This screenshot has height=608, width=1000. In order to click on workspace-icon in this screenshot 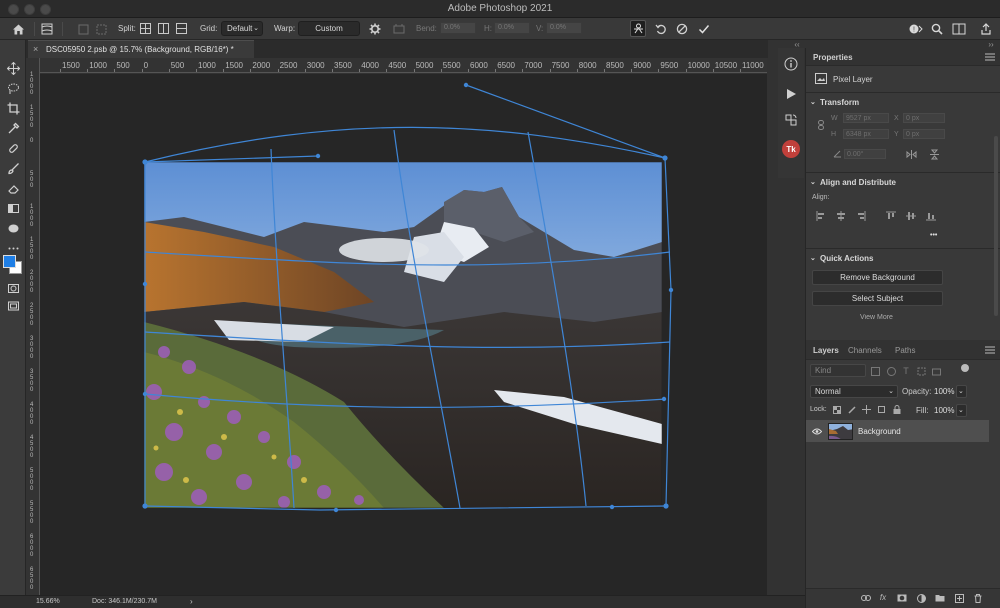, I will do `click(959, 29)`.